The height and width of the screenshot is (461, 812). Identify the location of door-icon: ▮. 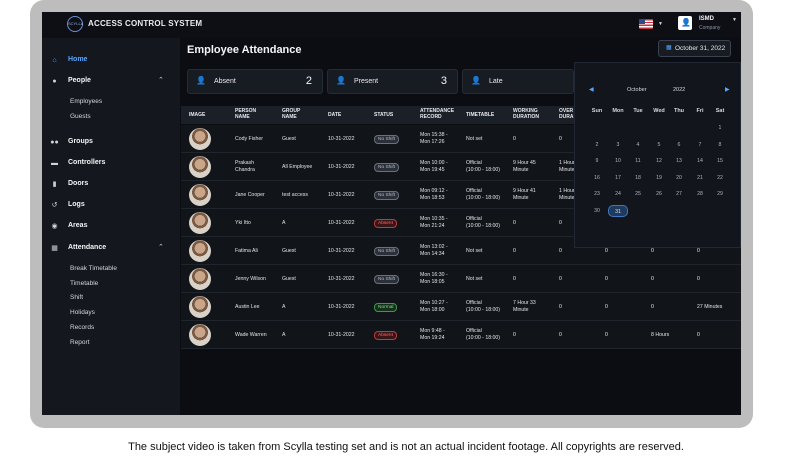
(54, 184).